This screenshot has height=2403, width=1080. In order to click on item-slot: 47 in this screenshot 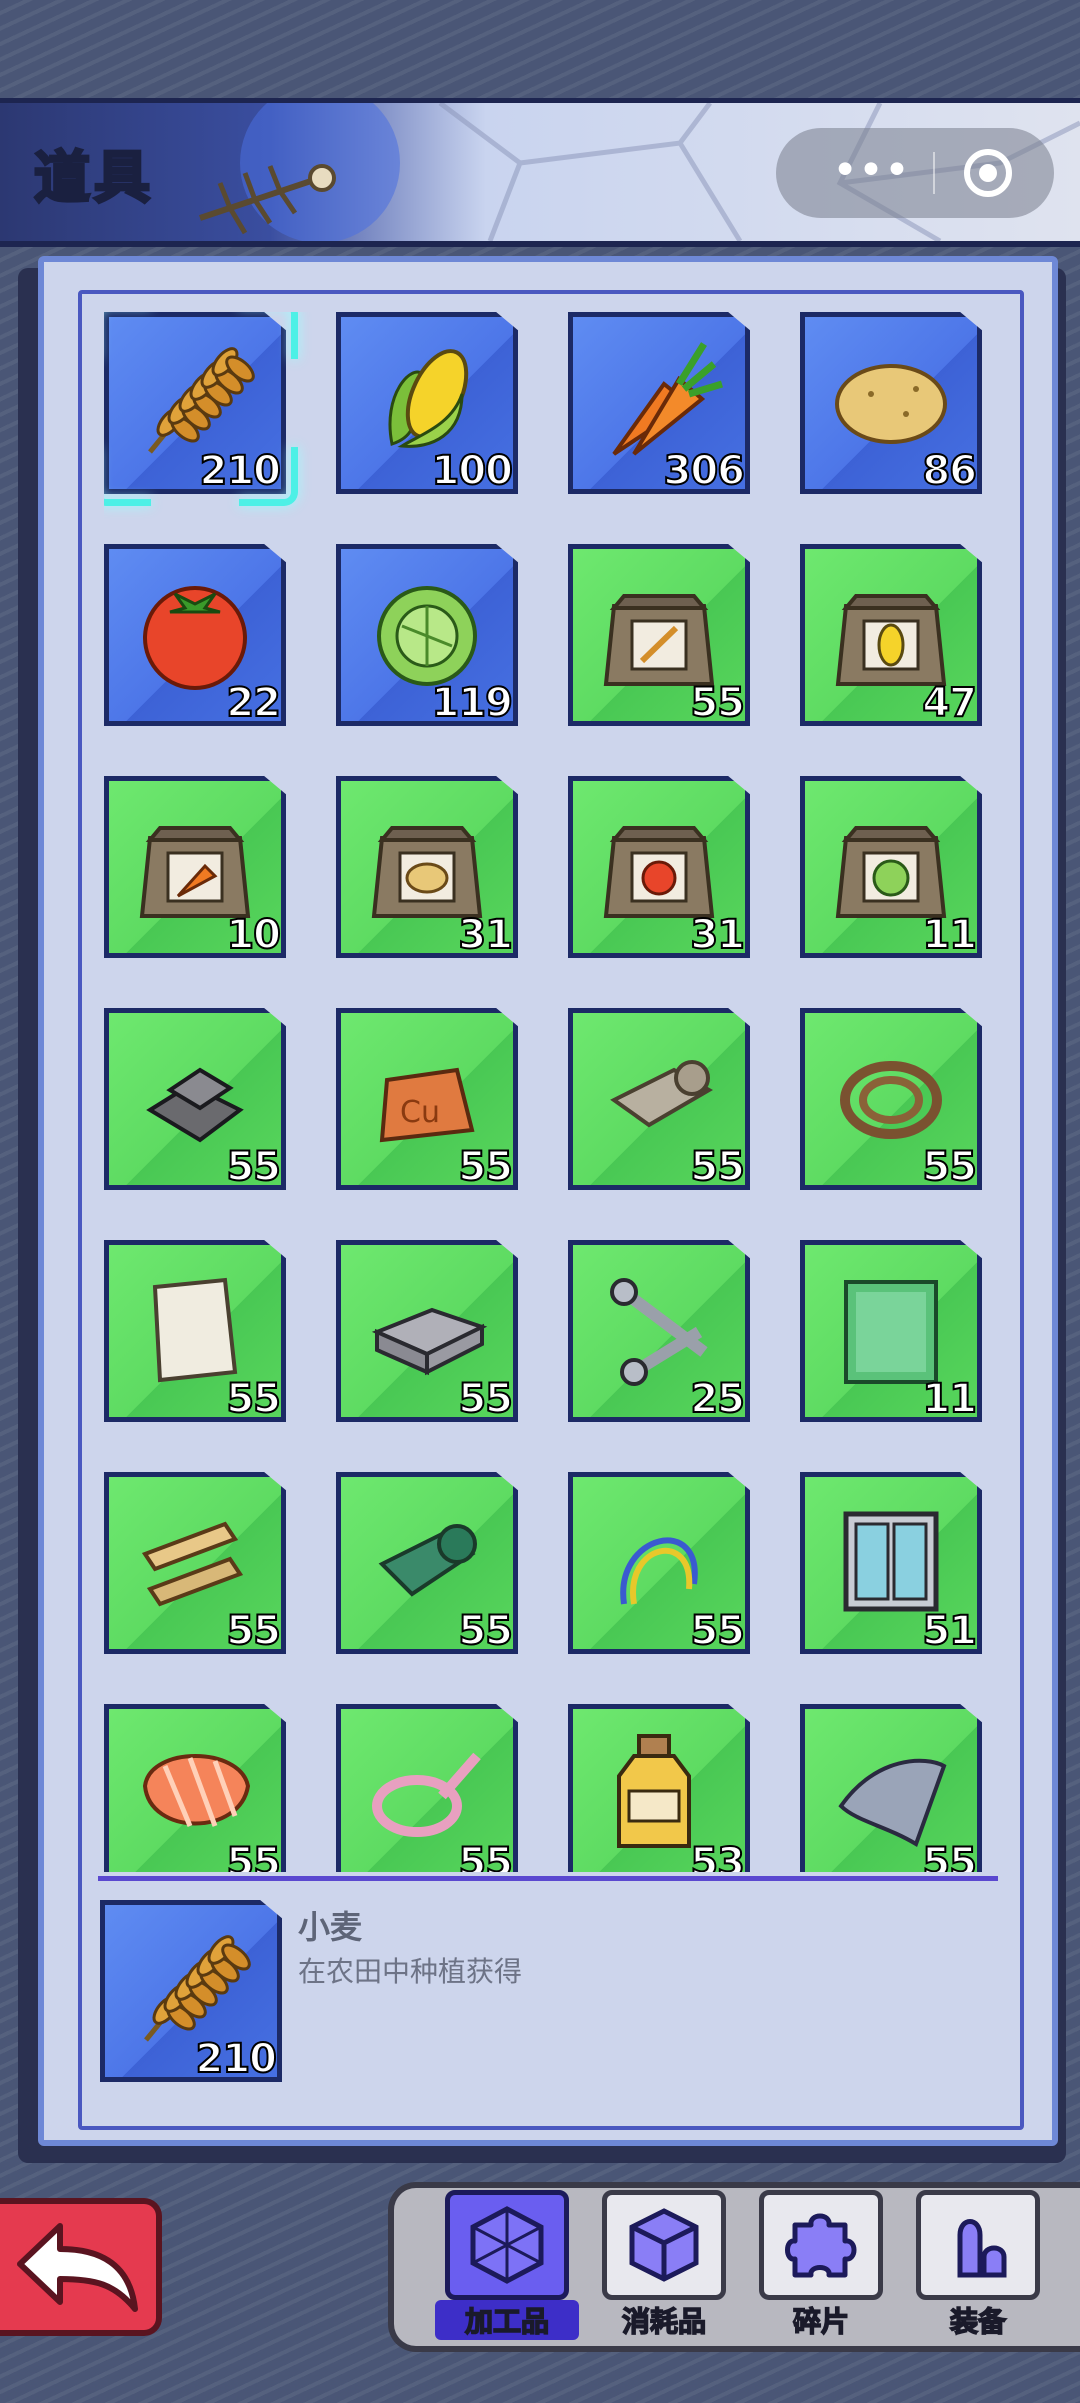, I will do `click(891, 635)`.